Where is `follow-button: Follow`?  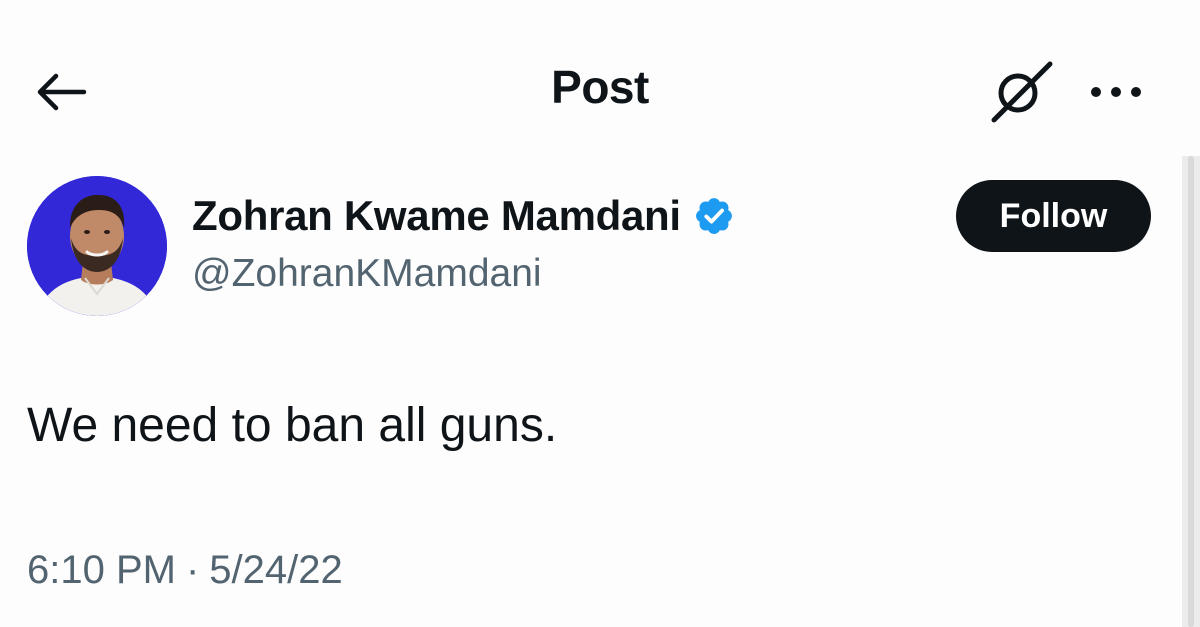
follow-button: Follow is located at coordinates (1053, 216).